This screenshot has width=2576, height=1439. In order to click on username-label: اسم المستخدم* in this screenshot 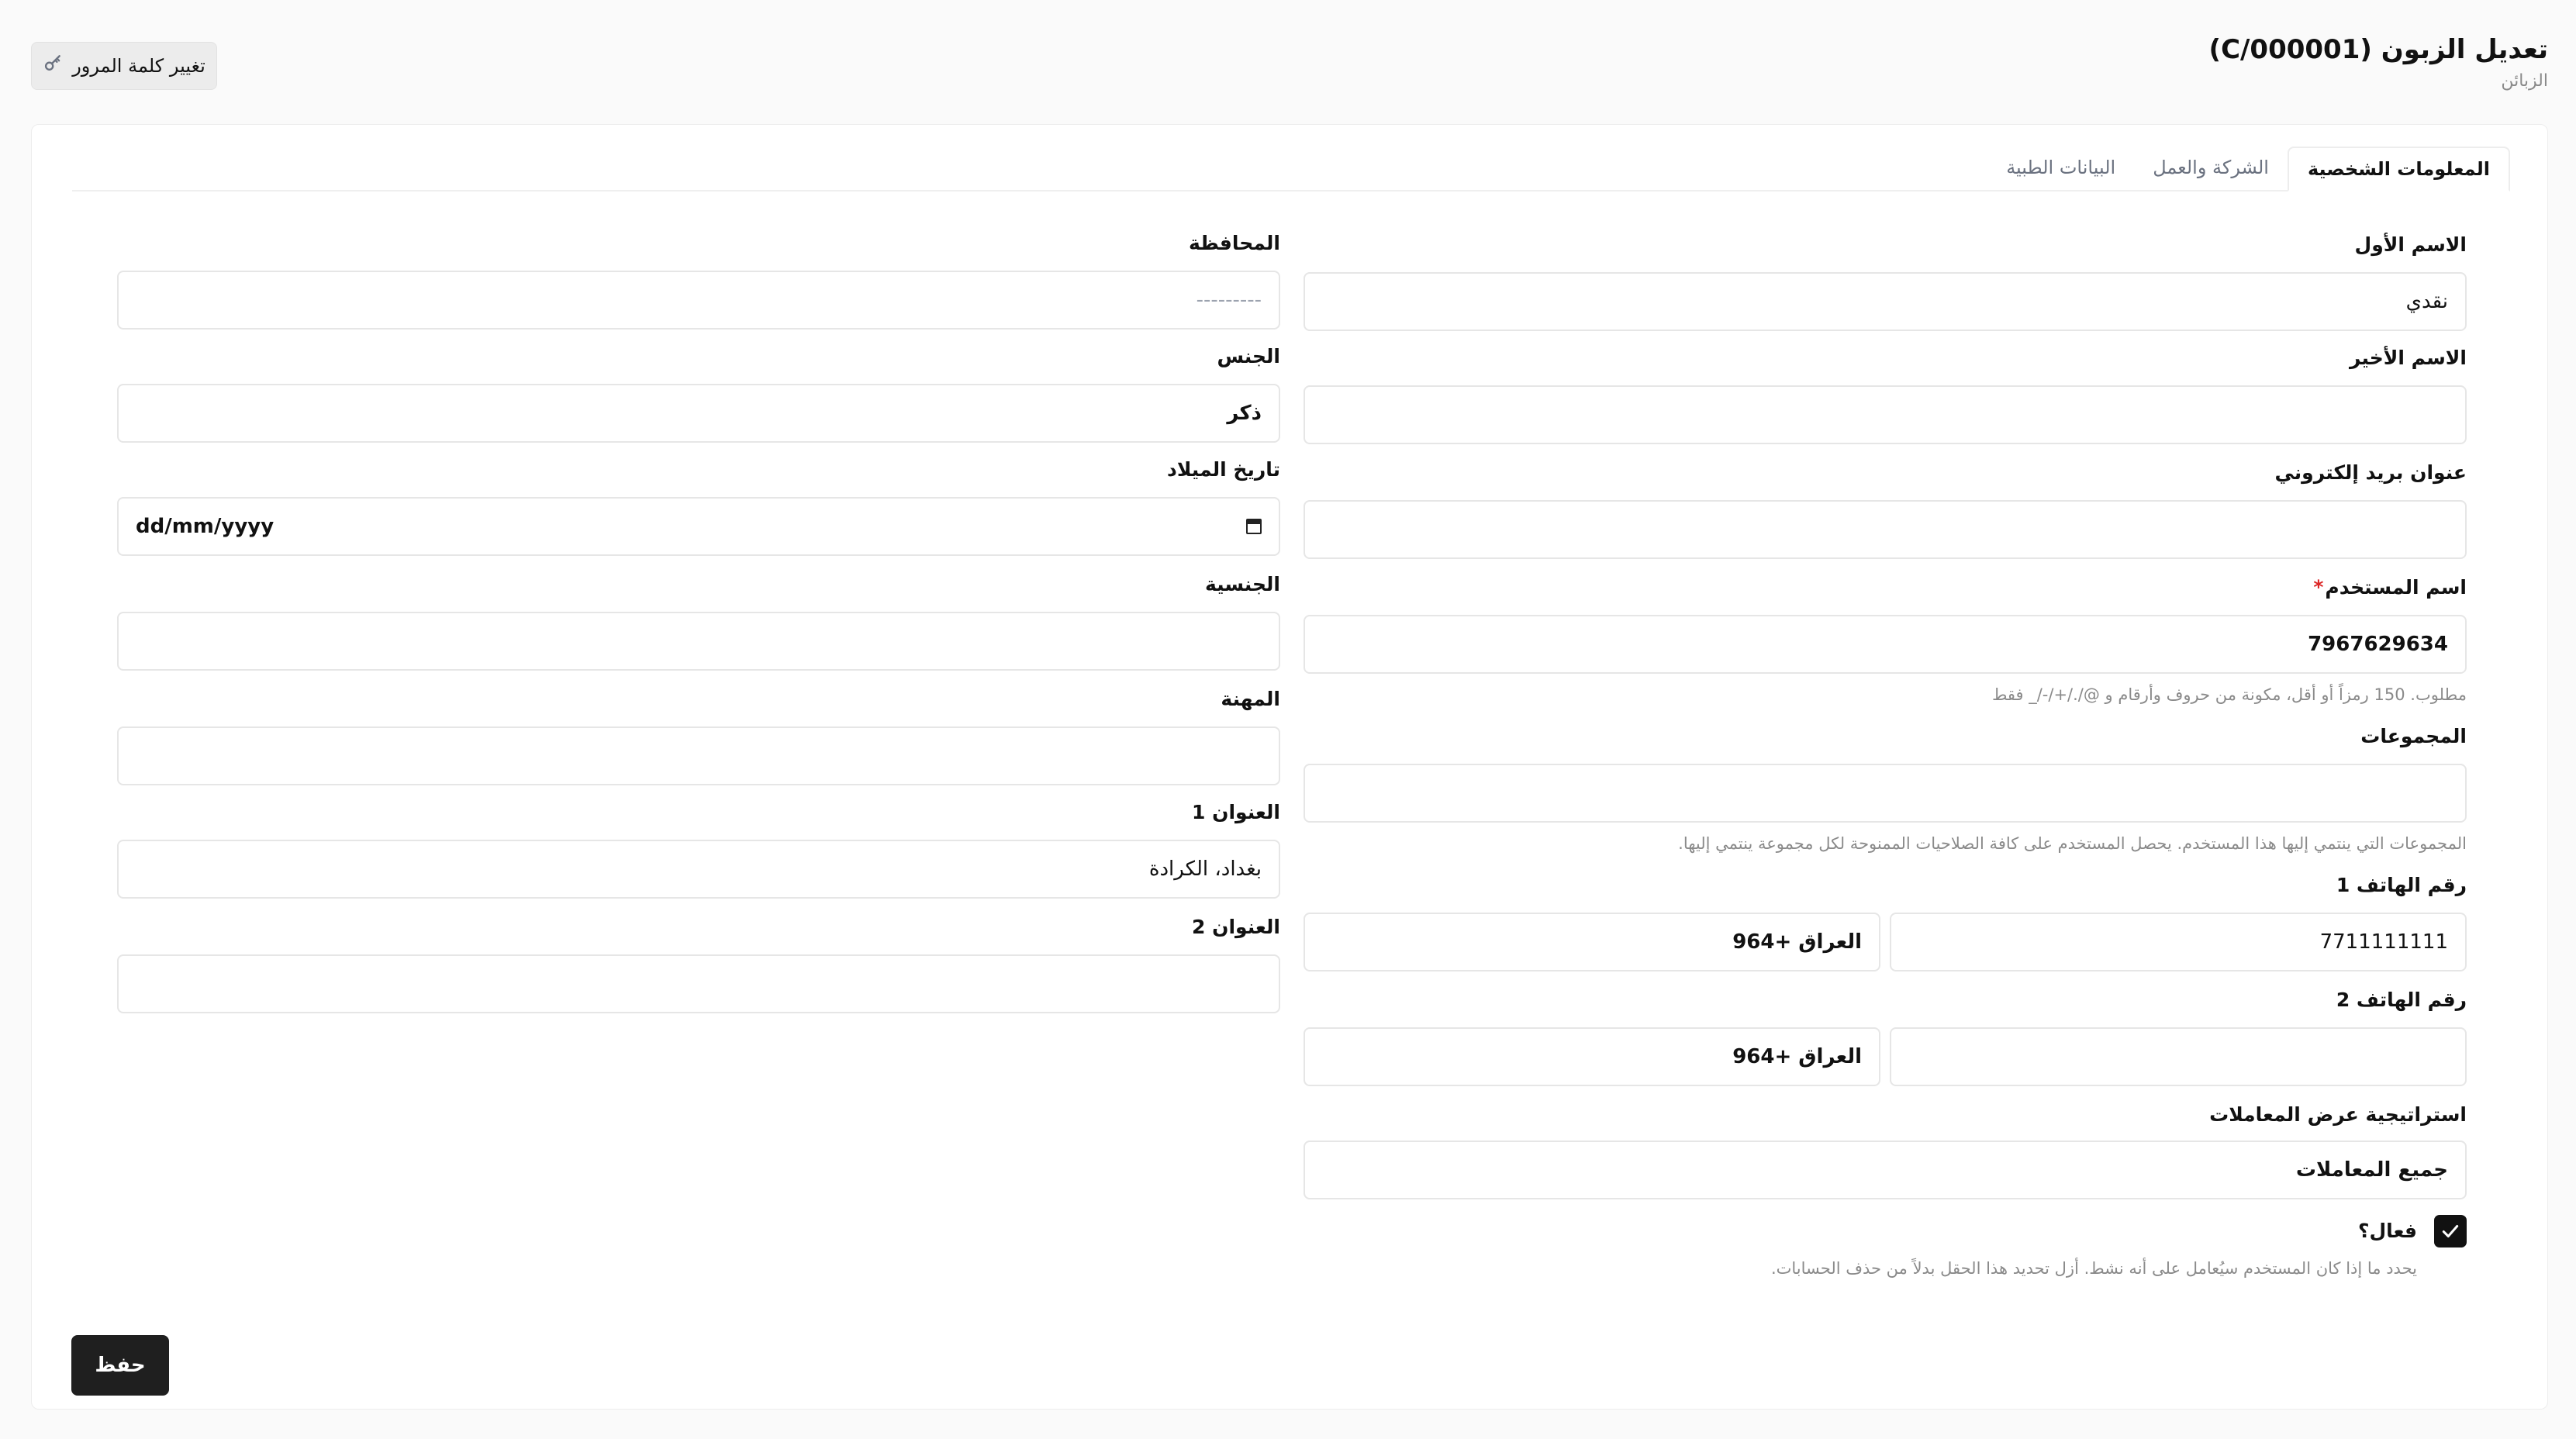, I will do `click(2390, 587)`.